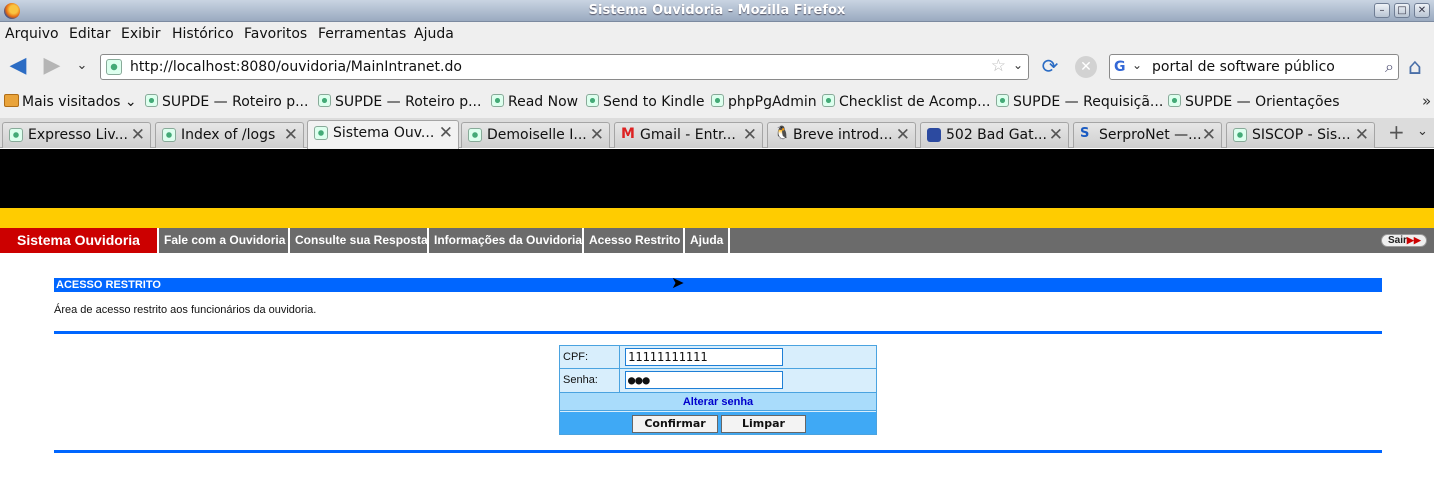 Image resolution: width=1434 pixels, height=493 pixels. What do you see at coordinates (229, 135) in the screenshot?
I see `tab-index-logs: Index of /logs ✕` at bounding box center [229, 135].